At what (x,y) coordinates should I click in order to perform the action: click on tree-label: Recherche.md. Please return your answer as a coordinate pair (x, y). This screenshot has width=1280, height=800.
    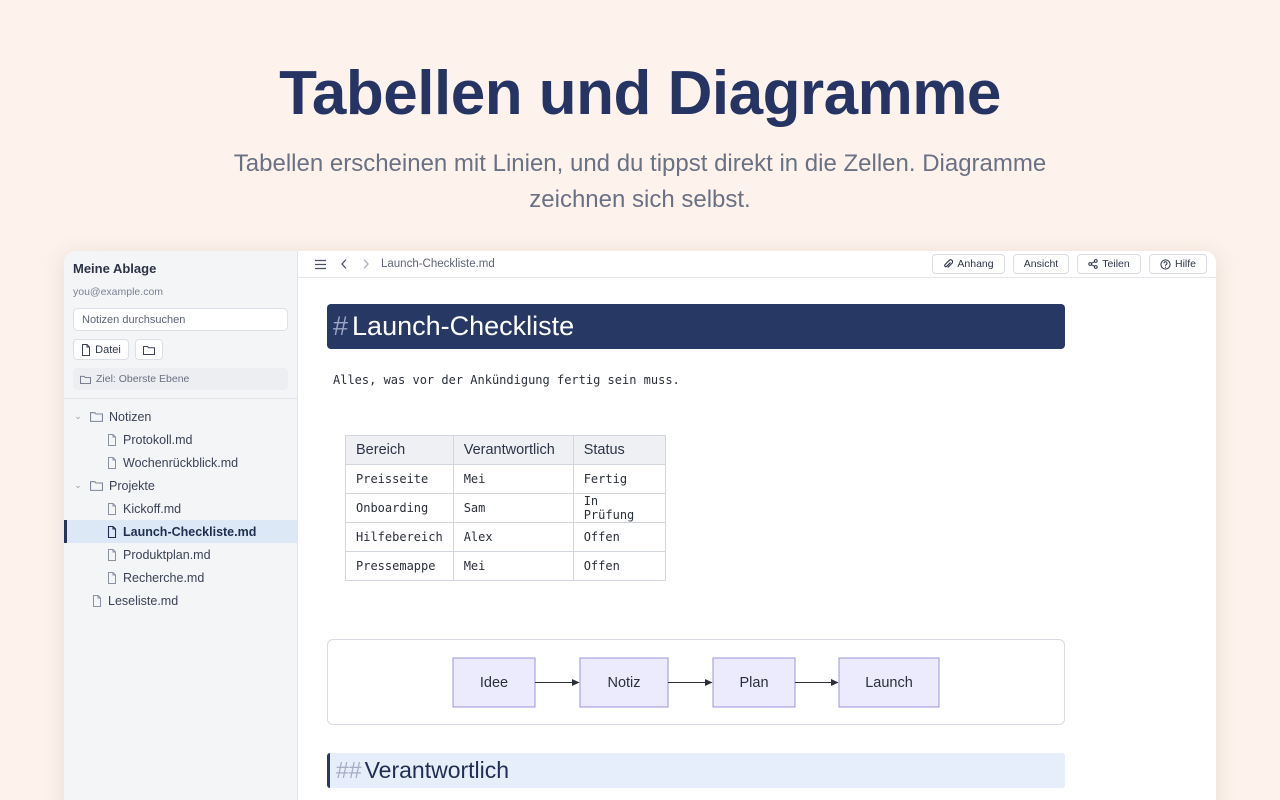
    Looking at the image, I should click on (164, 577).